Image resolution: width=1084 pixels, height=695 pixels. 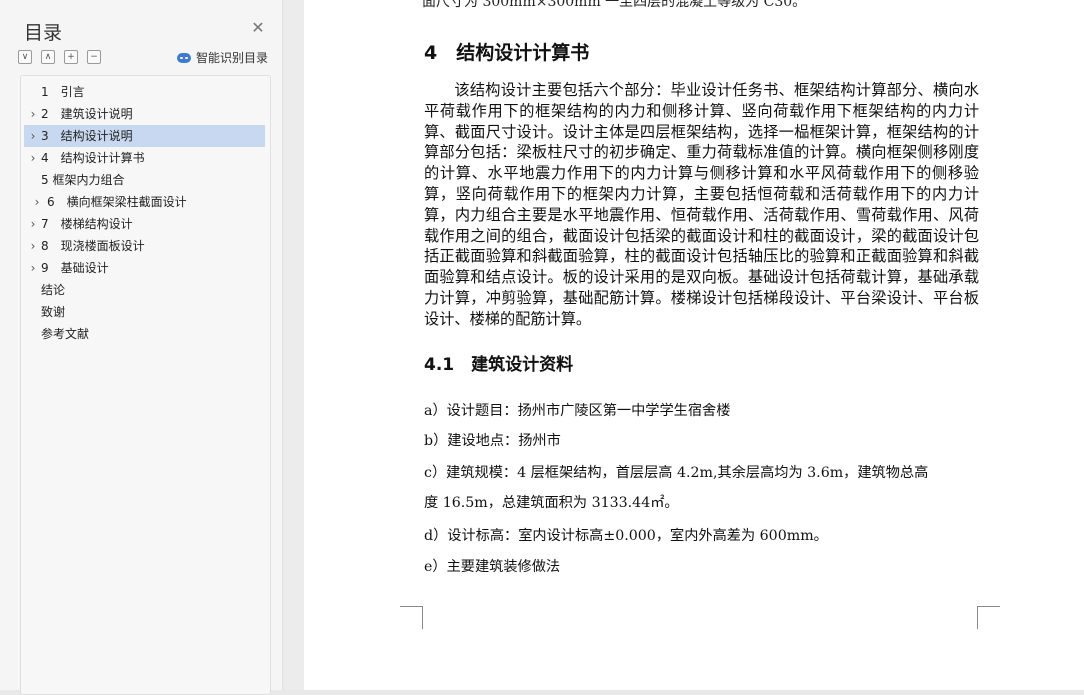 I want to click on toc-item-calc-book: › 4 结构设计计算书, so click(x=144, y=158).